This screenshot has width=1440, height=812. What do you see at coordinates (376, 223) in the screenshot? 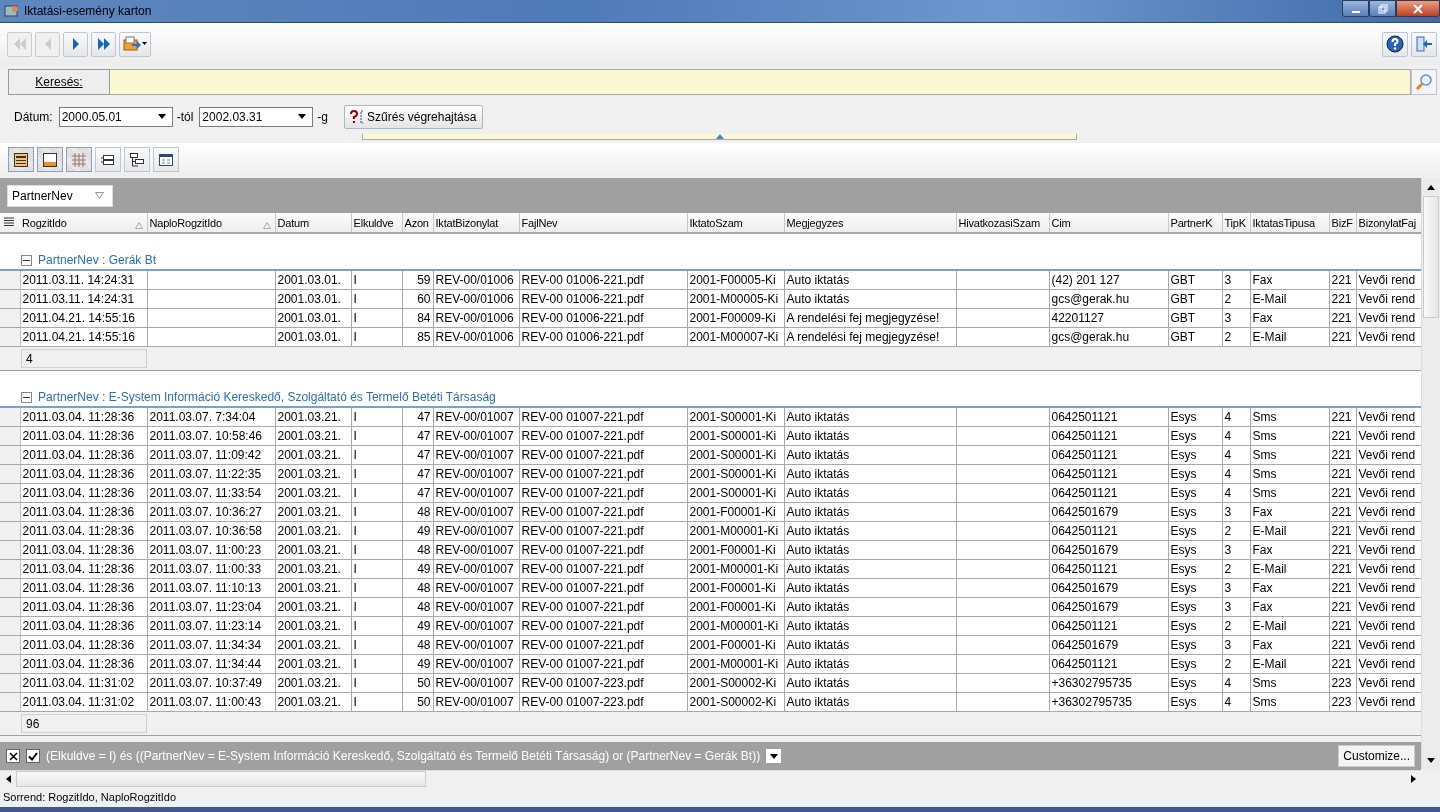
I see `column-header: Elkuldve` at bounding box center [376, 223].